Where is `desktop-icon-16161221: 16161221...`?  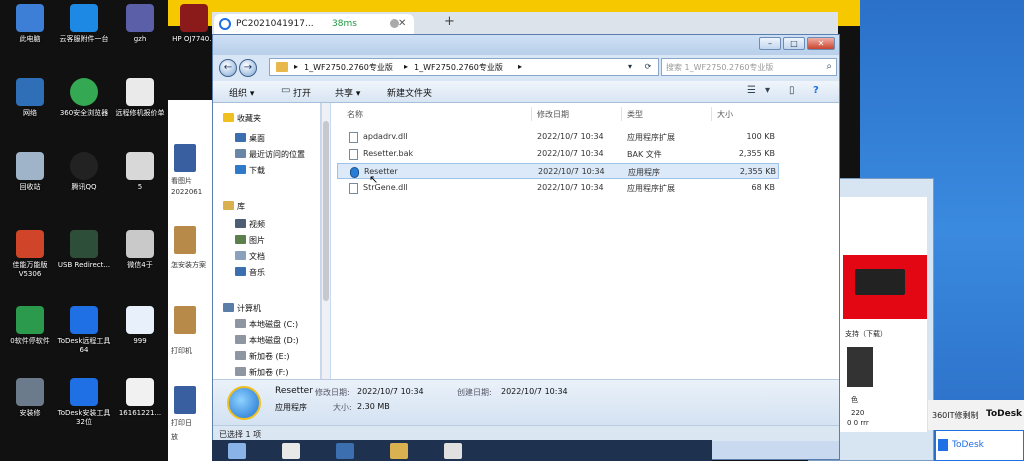
desktop-icon-16161221: 16161221... is located at coordinates (140, 405).